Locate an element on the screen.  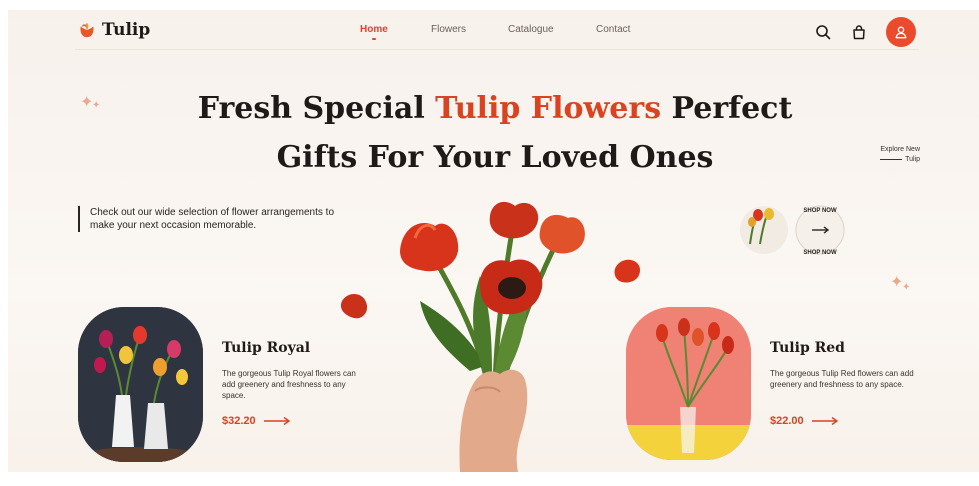
user-icon is located at coordinates (901, 32).